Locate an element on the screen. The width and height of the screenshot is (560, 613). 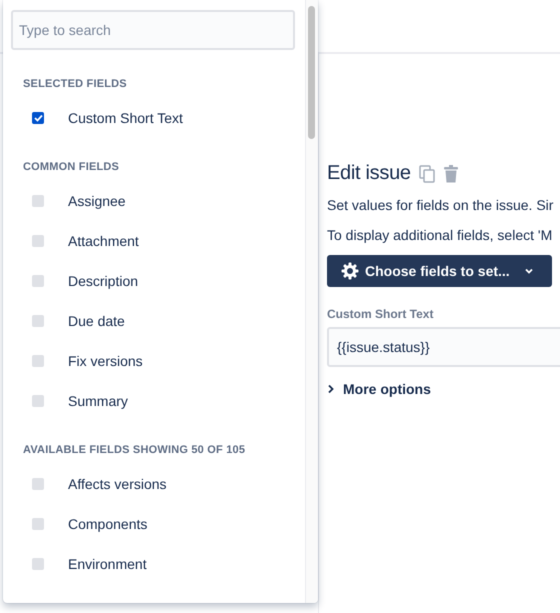
field-option: Summary is located at coordinates (98, 401).